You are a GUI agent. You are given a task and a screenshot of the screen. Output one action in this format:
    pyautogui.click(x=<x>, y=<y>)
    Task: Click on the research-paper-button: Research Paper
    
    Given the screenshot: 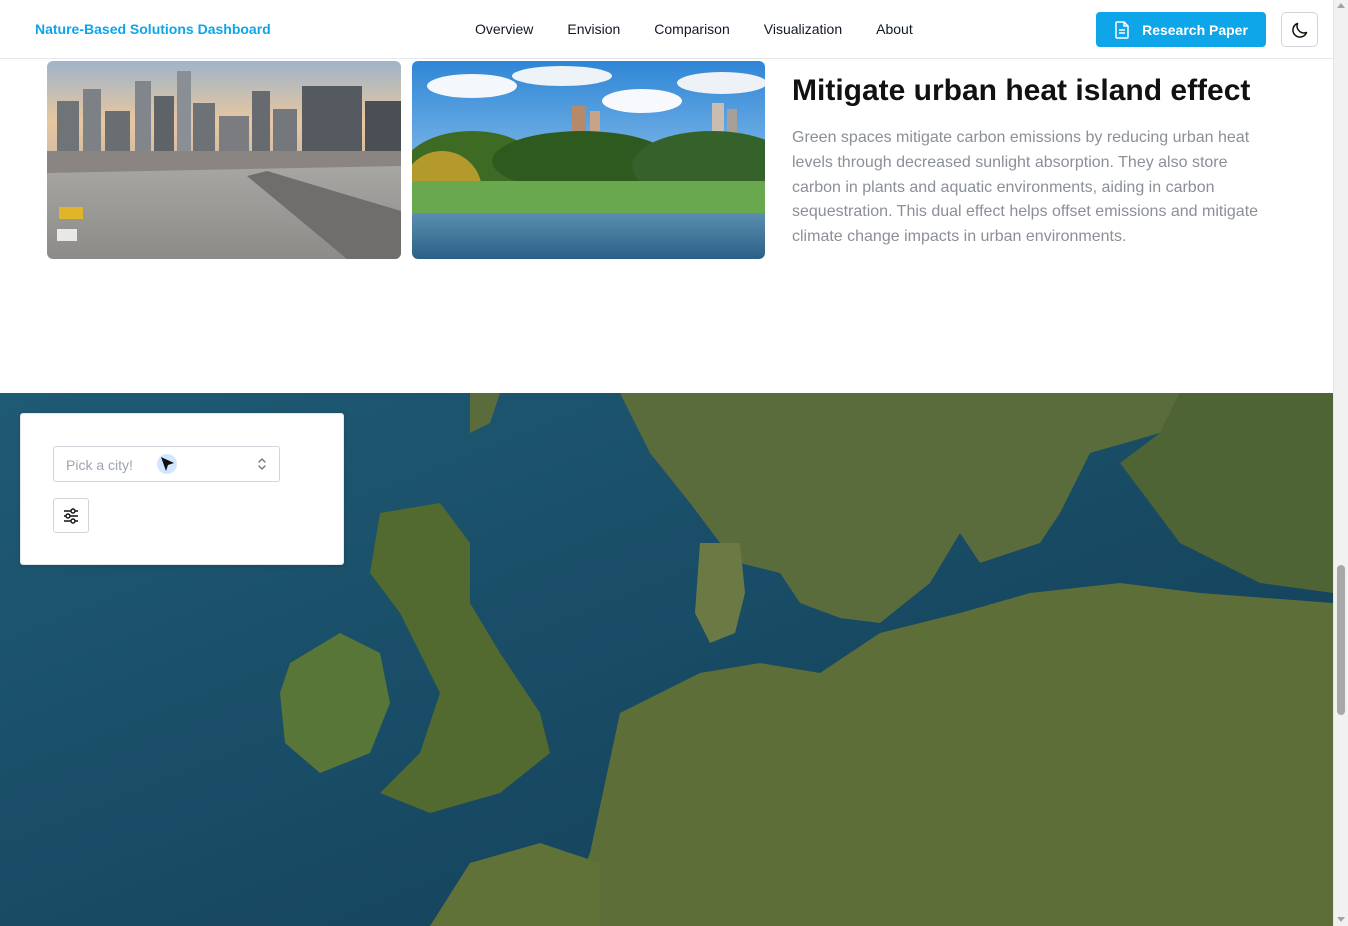 What is the action you would take?
    pyautogui.click(x=1181, y=29)
    